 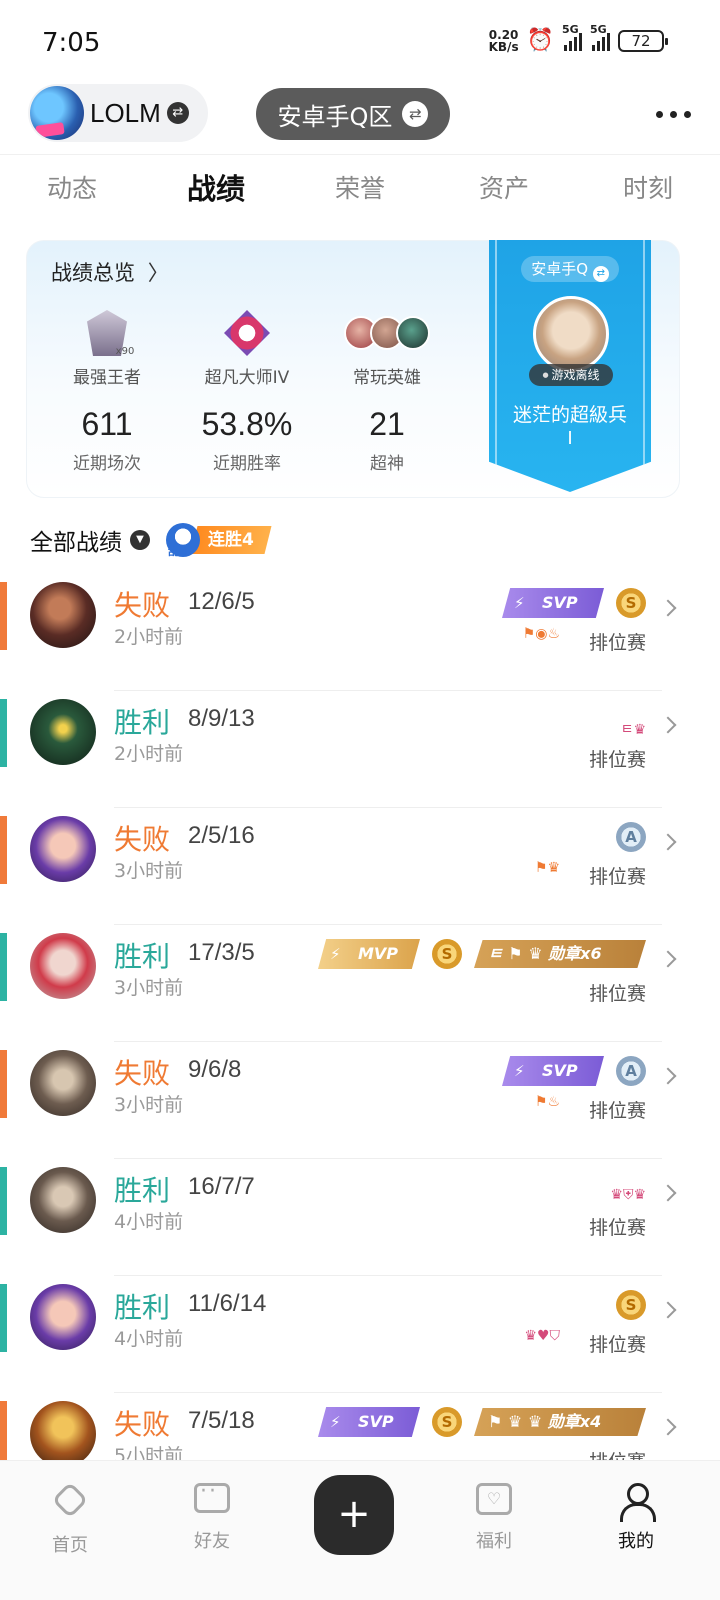 What do you see at coordinates (504, 192) in the screenshot?
I see `tab-assets: 资产` at bounding box center [504, 192].